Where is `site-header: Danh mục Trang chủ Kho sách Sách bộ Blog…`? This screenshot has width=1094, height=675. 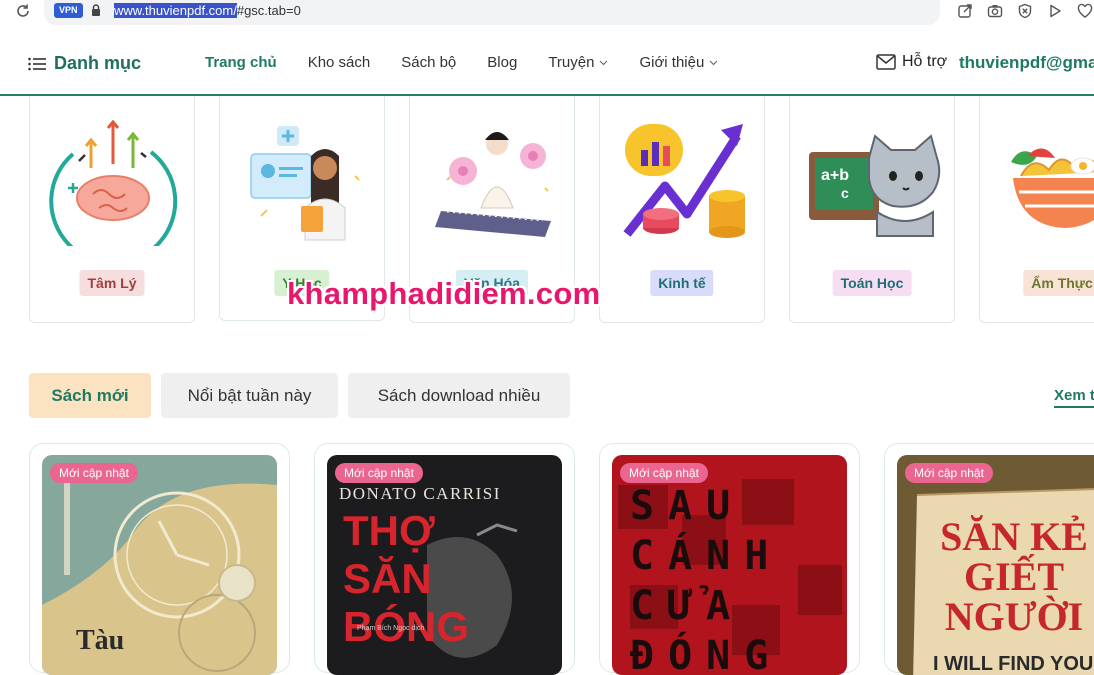 site-header: Danh mục Trang chủ Kho sách Sách bộ Blog… is located at coordinates (547, 64).